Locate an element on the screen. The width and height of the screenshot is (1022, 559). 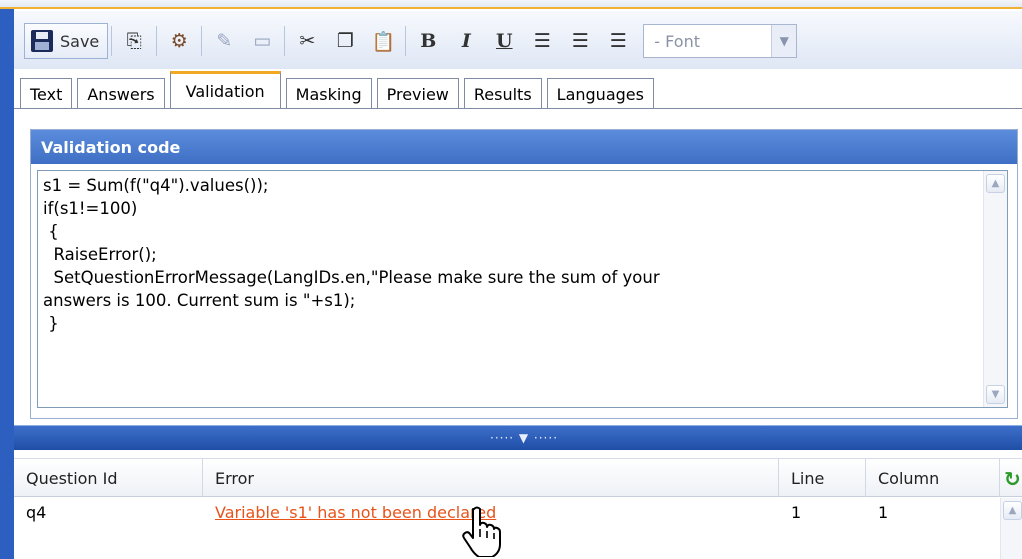
underline-icon: U is located at coordinates (504, 41).